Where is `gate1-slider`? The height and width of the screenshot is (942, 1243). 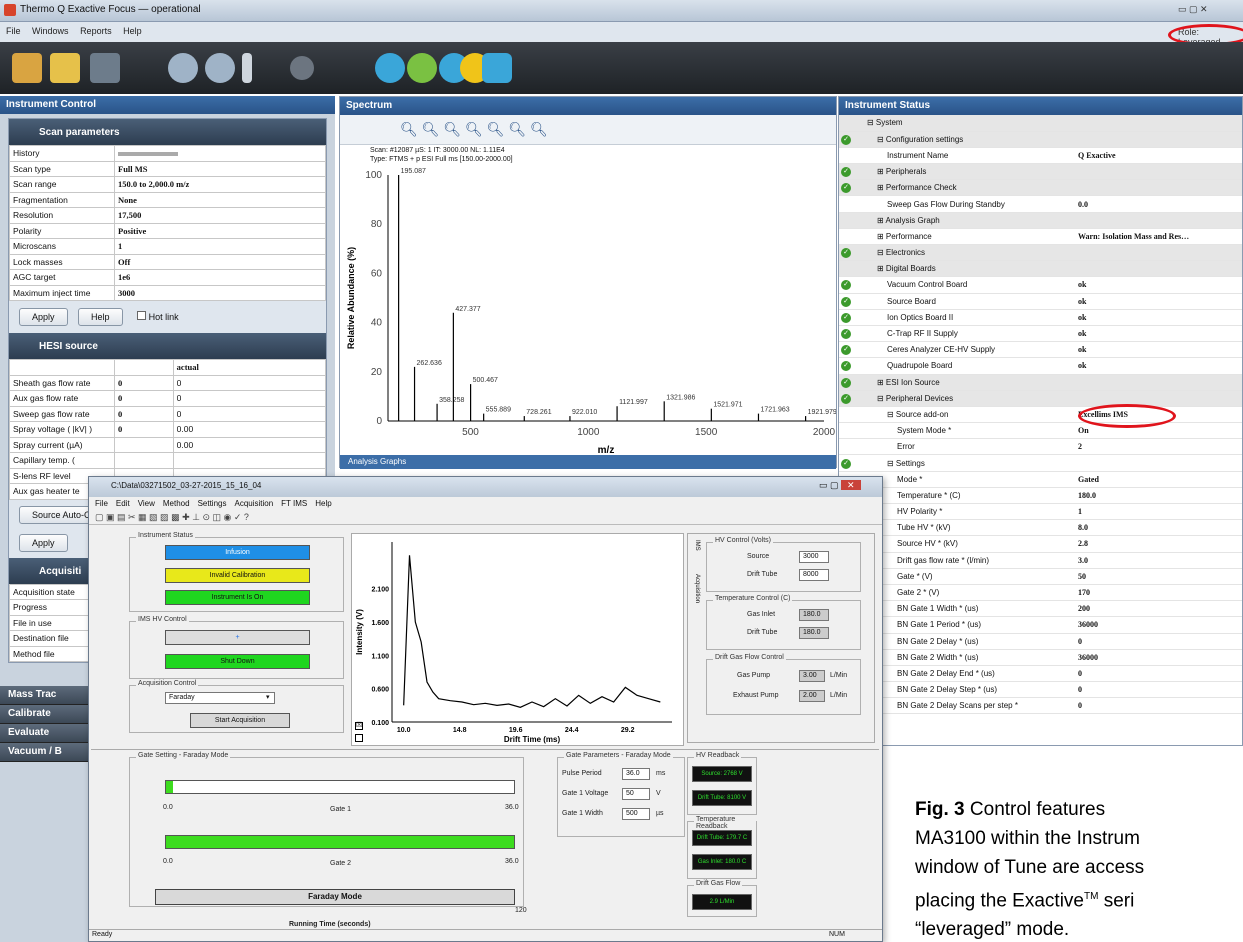 gate1-slider is located at coordinates (340, 787).